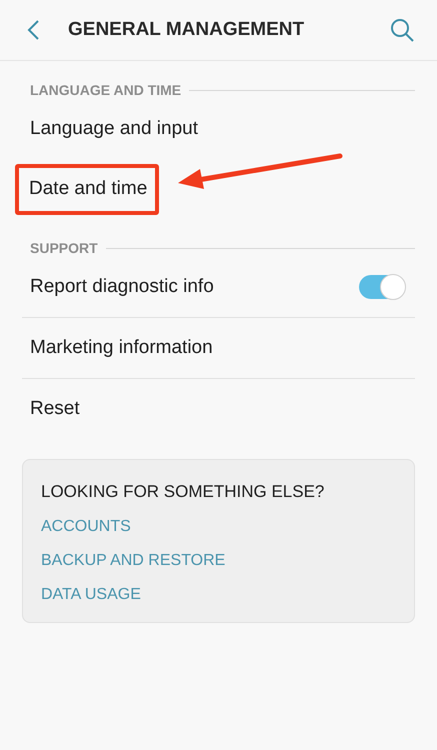  Describe the element at coordinates (106, 90) in the screenshot. I see `section-header: LANGUAGE AND TIME` at that location.